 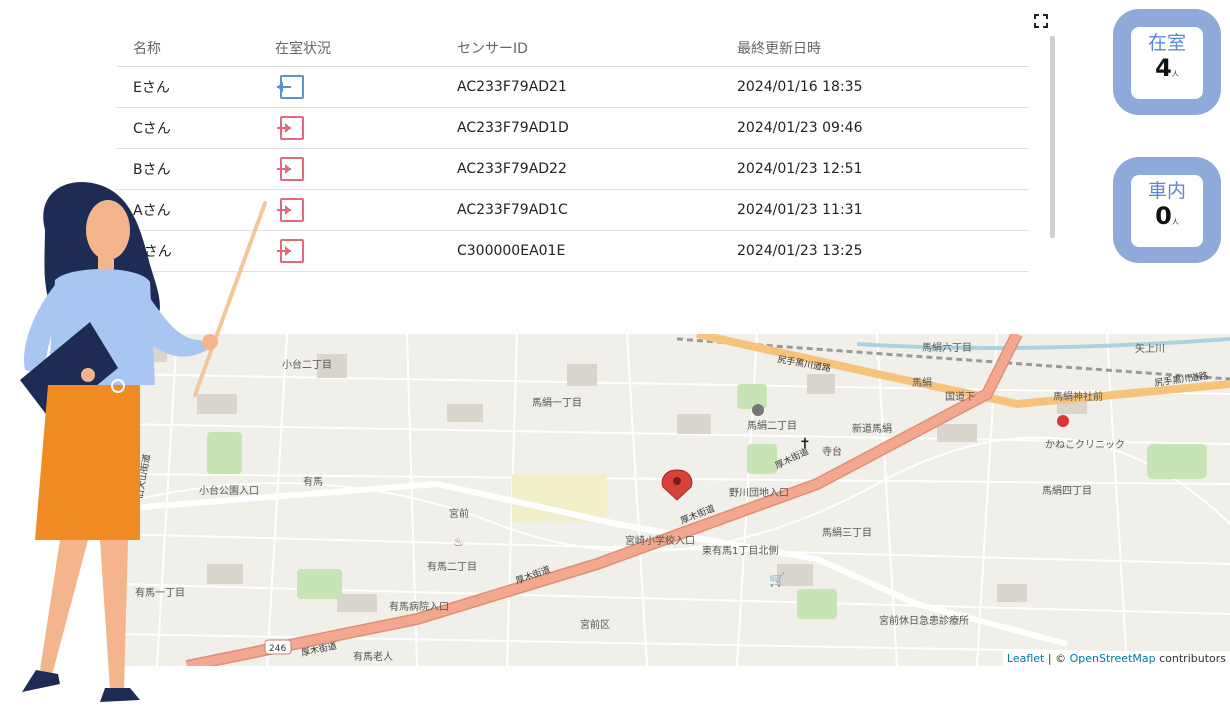 What do you see at coordinates (559, 498) in the screenshot?
I see `school-area` at bounding box center [559, 498].